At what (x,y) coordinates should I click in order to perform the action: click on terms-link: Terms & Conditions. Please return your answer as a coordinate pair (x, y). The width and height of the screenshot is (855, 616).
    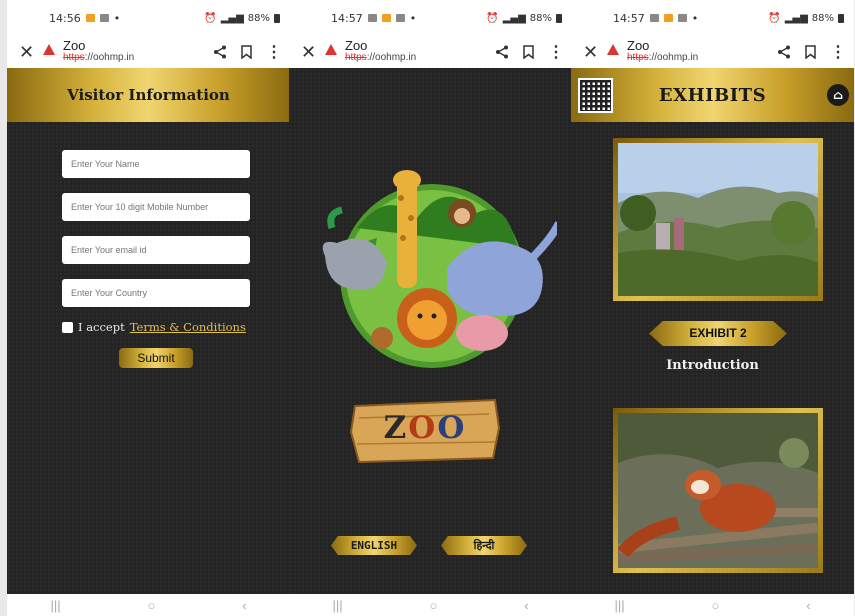
    Looking at the image, I should click on (188, 327).